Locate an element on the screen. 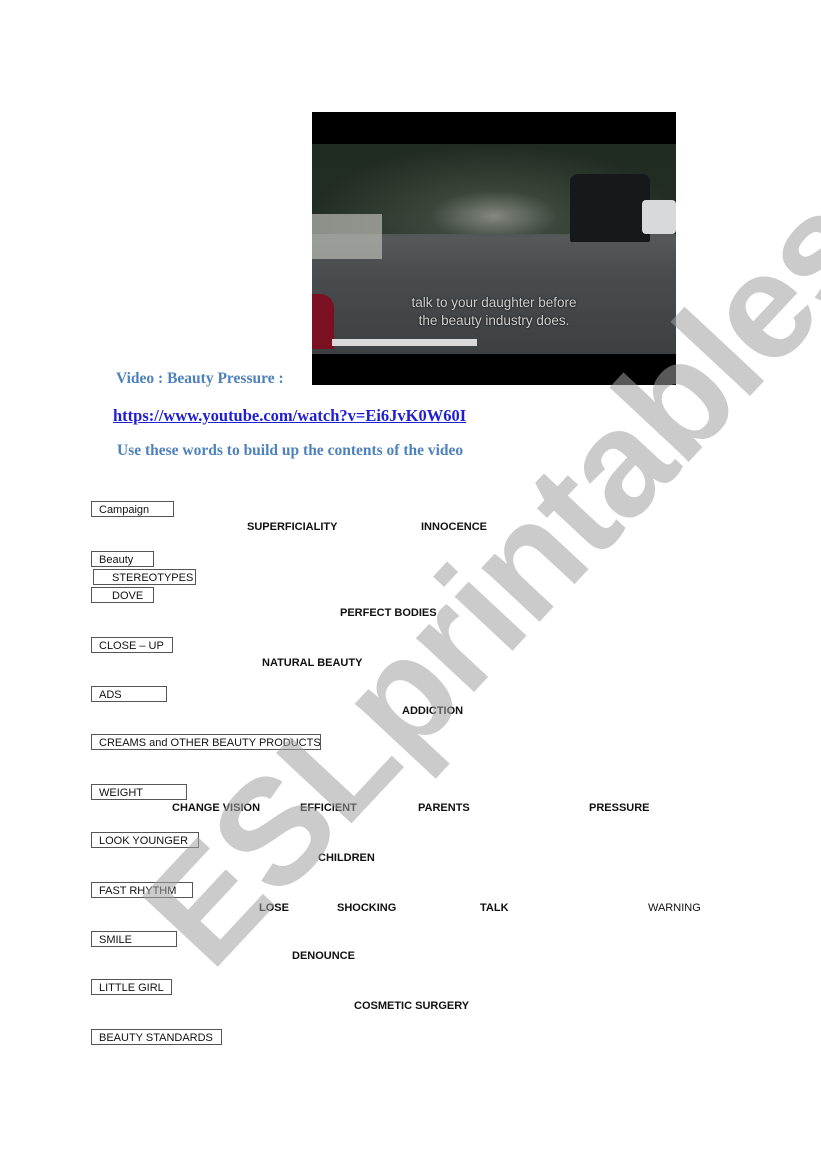 This screenshot has width=821, height=1161. word-box-little-girl: LITTLE GIRL is located at coordinates (131, 987).